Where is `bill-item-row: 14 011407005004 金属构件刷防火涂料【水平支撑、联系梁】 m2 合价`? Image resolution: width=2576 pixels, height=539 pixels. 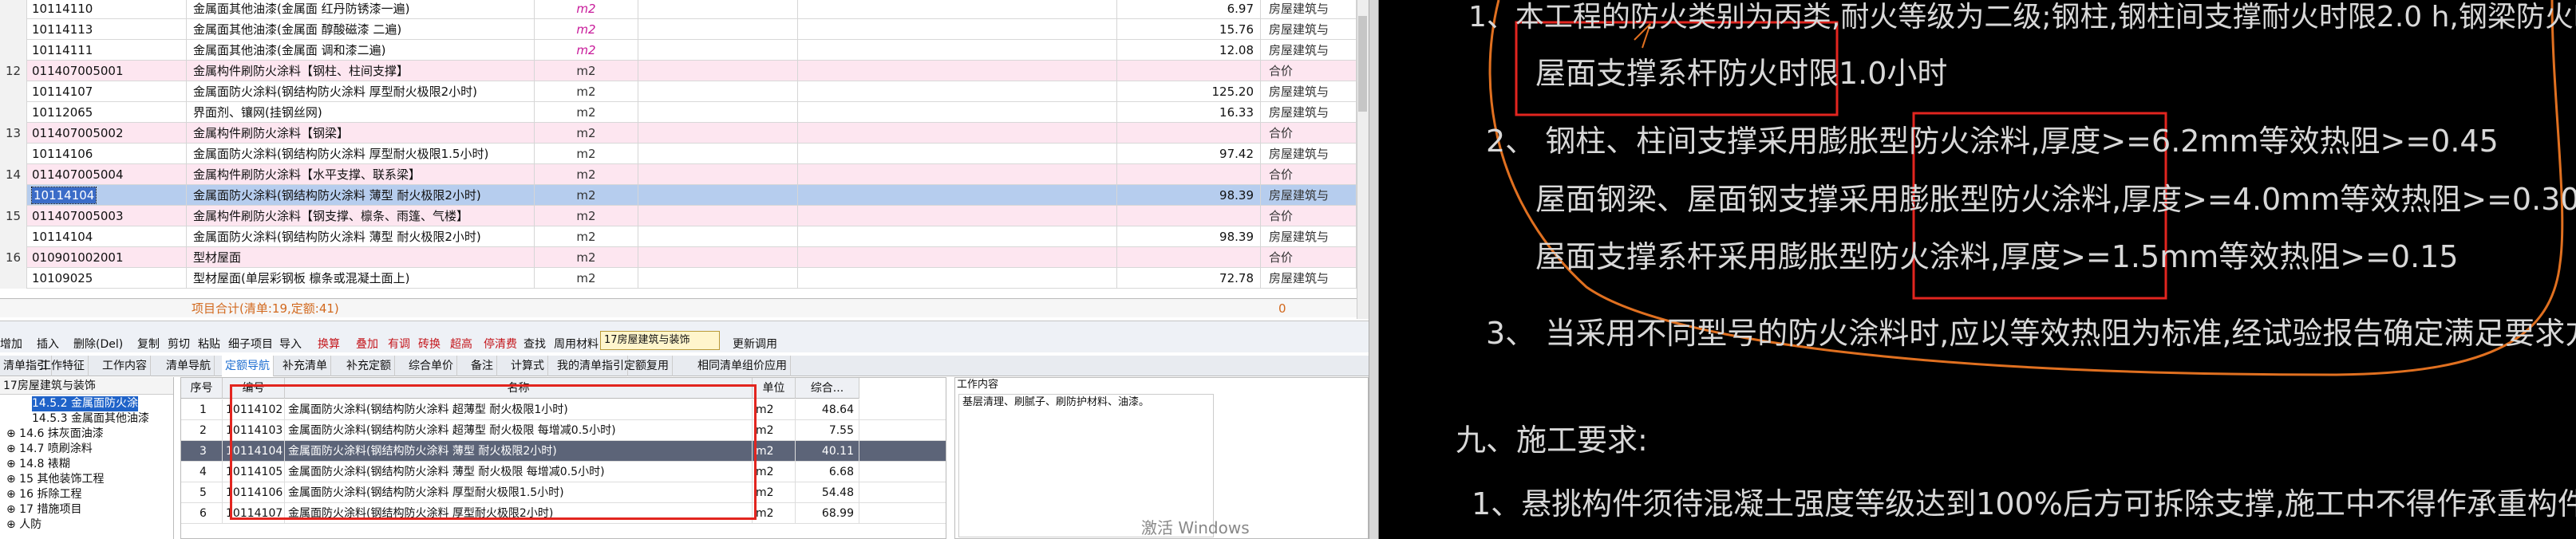 bill-item-row: 14 011407005004 金属构件刷防火涂料【水平支撑、联系梁】 m2 合价 is located at coordinates (678, 175).